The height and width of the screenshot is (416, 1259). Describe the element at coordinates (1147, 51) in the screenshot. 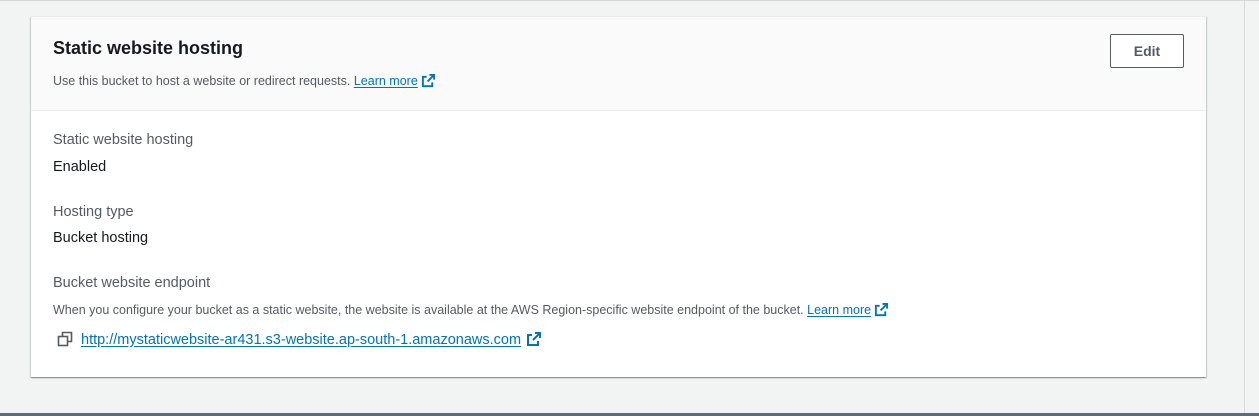

I see `edit-button: Edit` at that location.